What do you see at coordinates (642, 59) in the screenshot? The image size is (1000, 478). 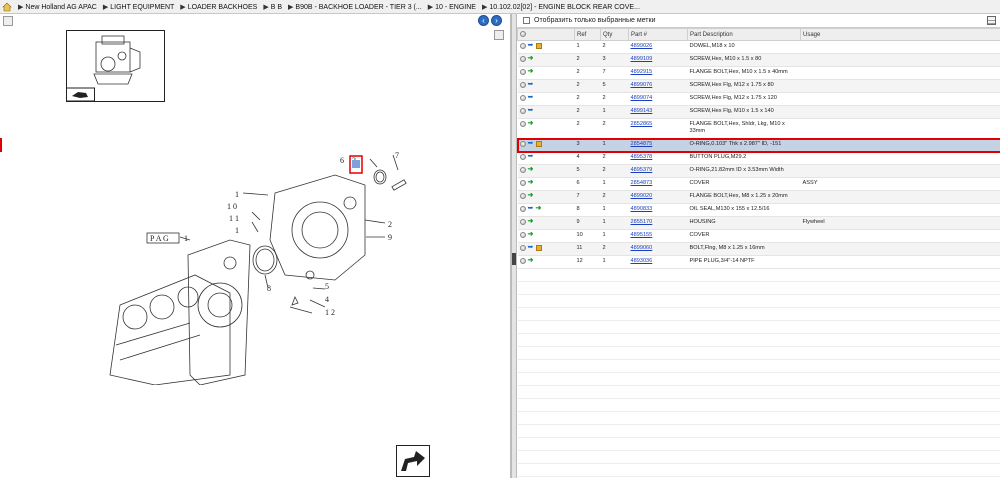 I see `part-number-link: 4899109` at bounding box center [642, 59].